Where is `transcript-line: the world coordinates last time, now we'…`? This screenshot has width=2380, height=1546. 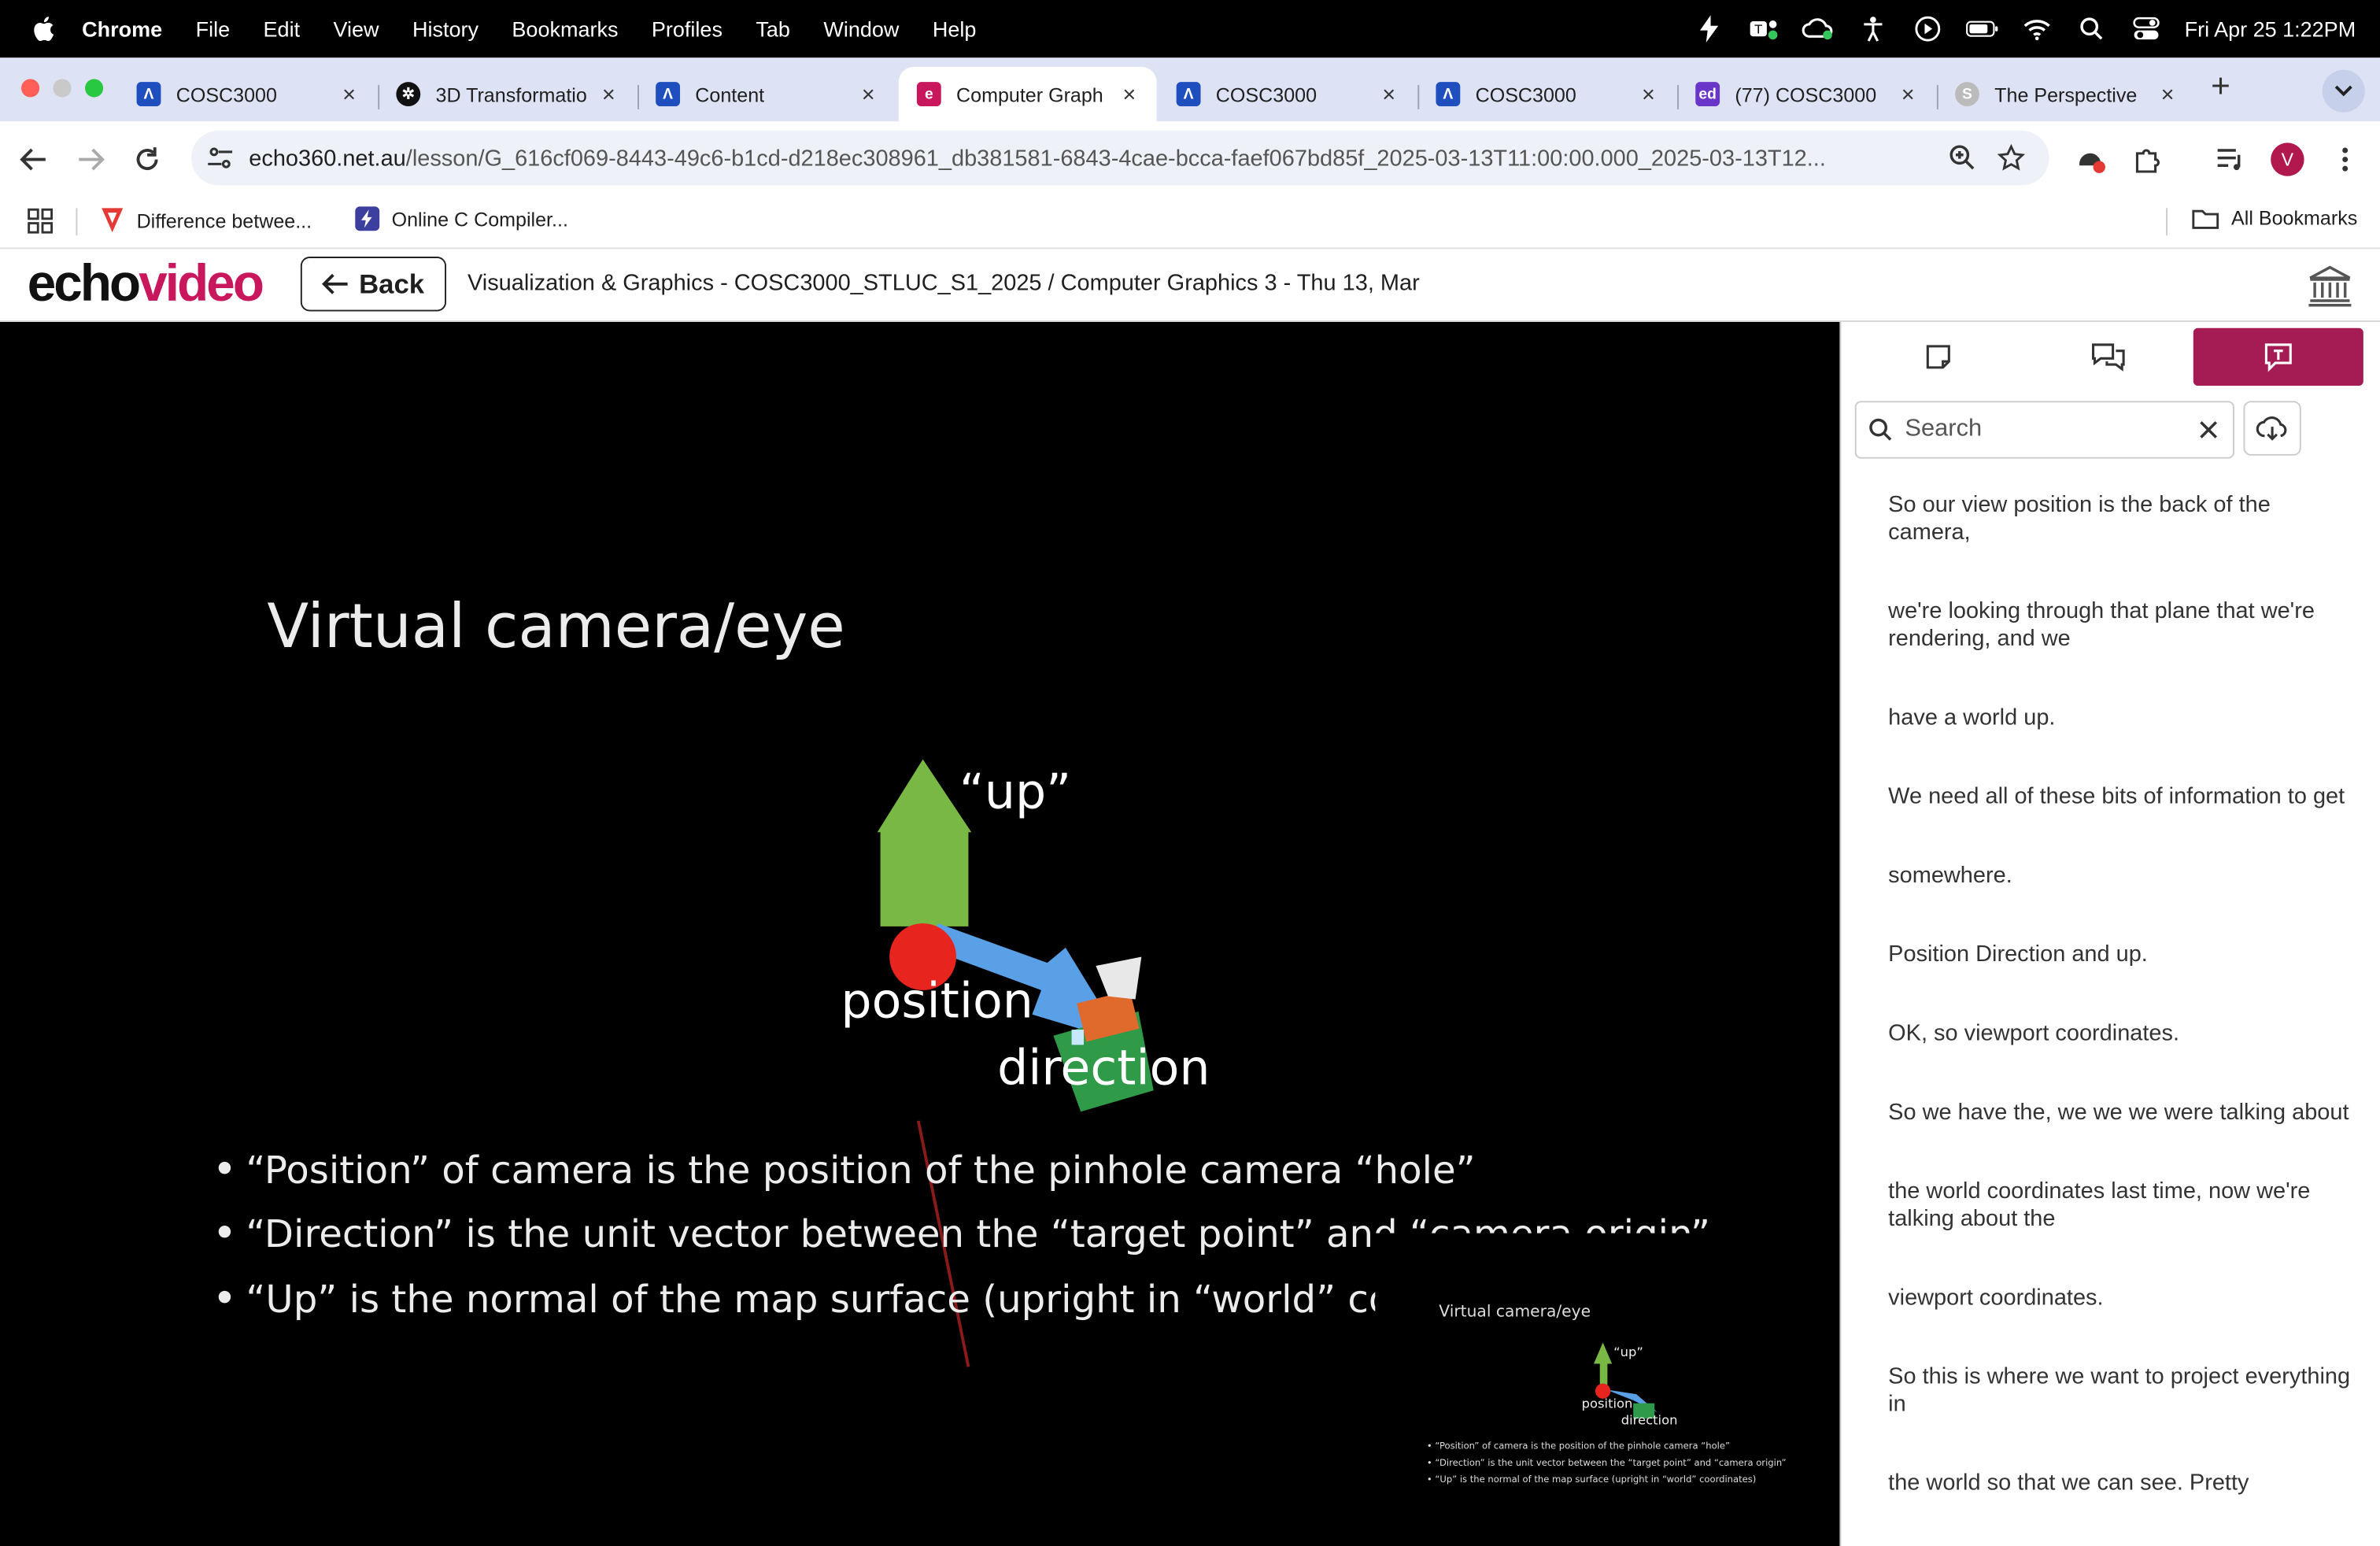
transcript-line: the world coordinates last time, now we'… is located at coordinates (2123, 1205).